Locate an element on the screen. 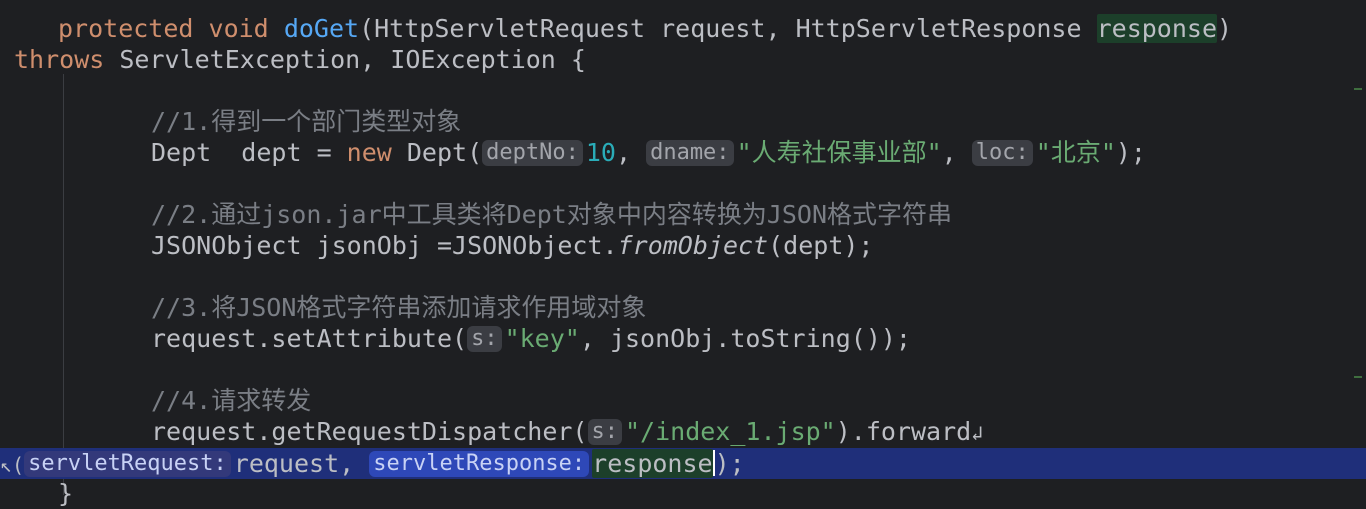  jsonobj-decl: JSONObject jsonObj =JSONObject. is located at coordinates (384, 245).